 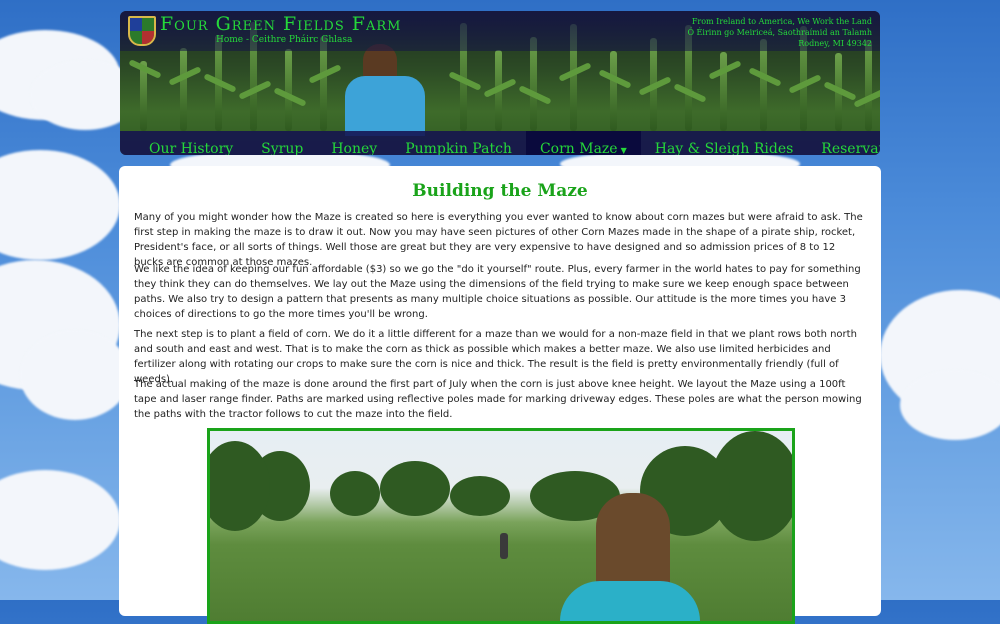 I want to click on site-subtitle: Home - Ceithre Pháirc Ghlasa, so click(x=284, y=40).